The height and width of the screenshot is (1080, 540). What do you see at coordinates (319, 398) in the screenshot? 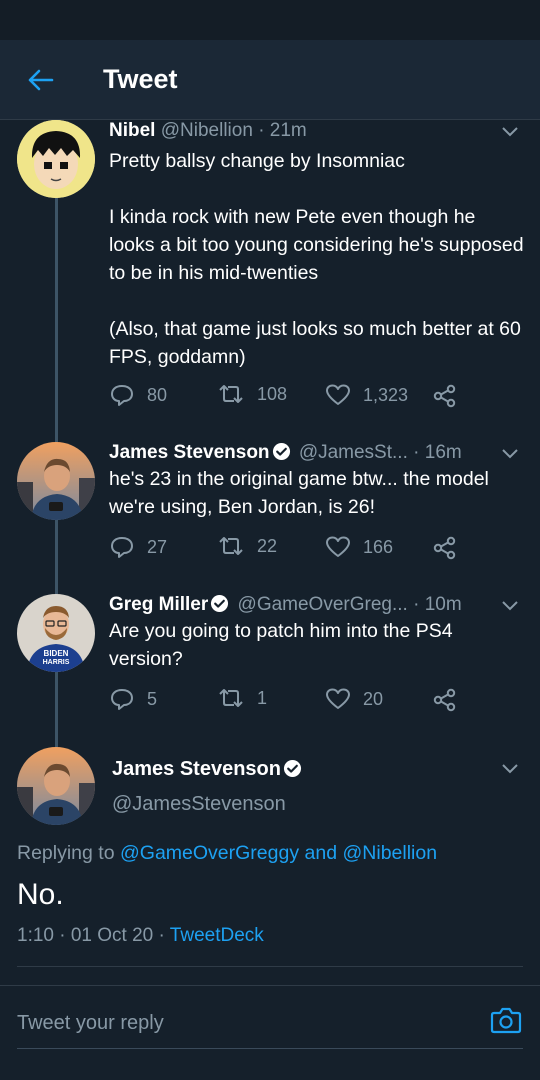
I see `tweet-actions: 80 108 1,323` at bounding box center [319, 398].